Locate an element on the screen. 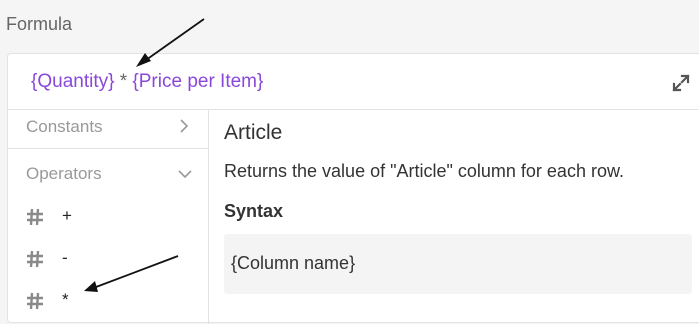 This screenshot has width=699, height=324. detail-title: Article is located at coordinates (253, 132).